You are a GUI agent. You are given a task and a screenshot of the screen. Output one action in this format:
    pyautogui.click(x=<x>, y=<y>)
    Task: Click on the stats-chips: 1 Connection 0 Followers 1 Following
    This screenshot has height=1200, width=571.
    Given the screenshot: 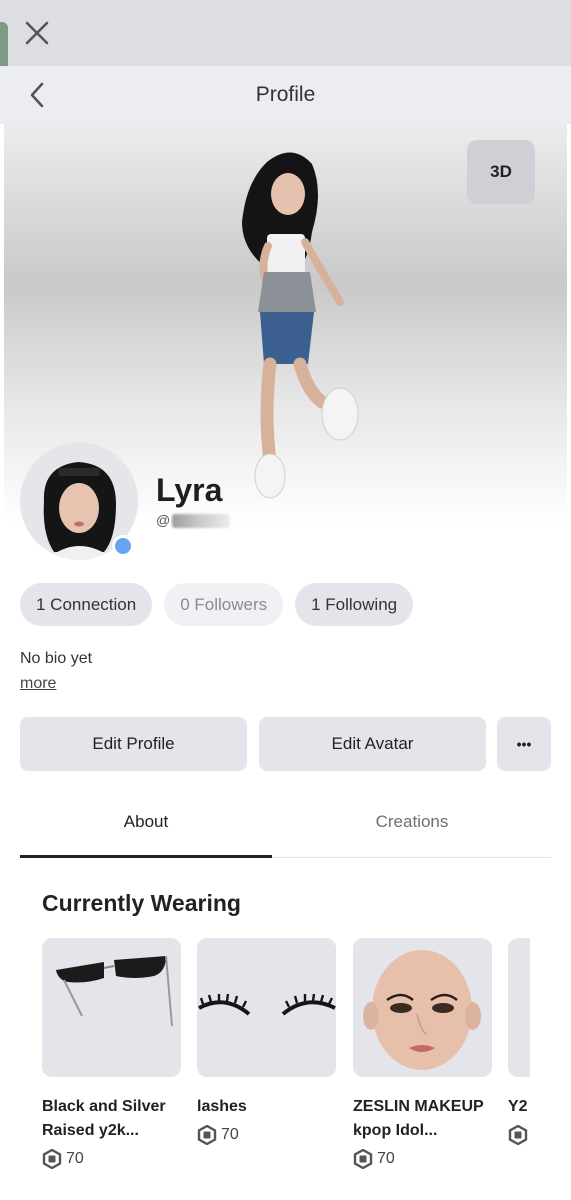 What is the action you would take?
    pyautogui.click(x=217, y=604)
    